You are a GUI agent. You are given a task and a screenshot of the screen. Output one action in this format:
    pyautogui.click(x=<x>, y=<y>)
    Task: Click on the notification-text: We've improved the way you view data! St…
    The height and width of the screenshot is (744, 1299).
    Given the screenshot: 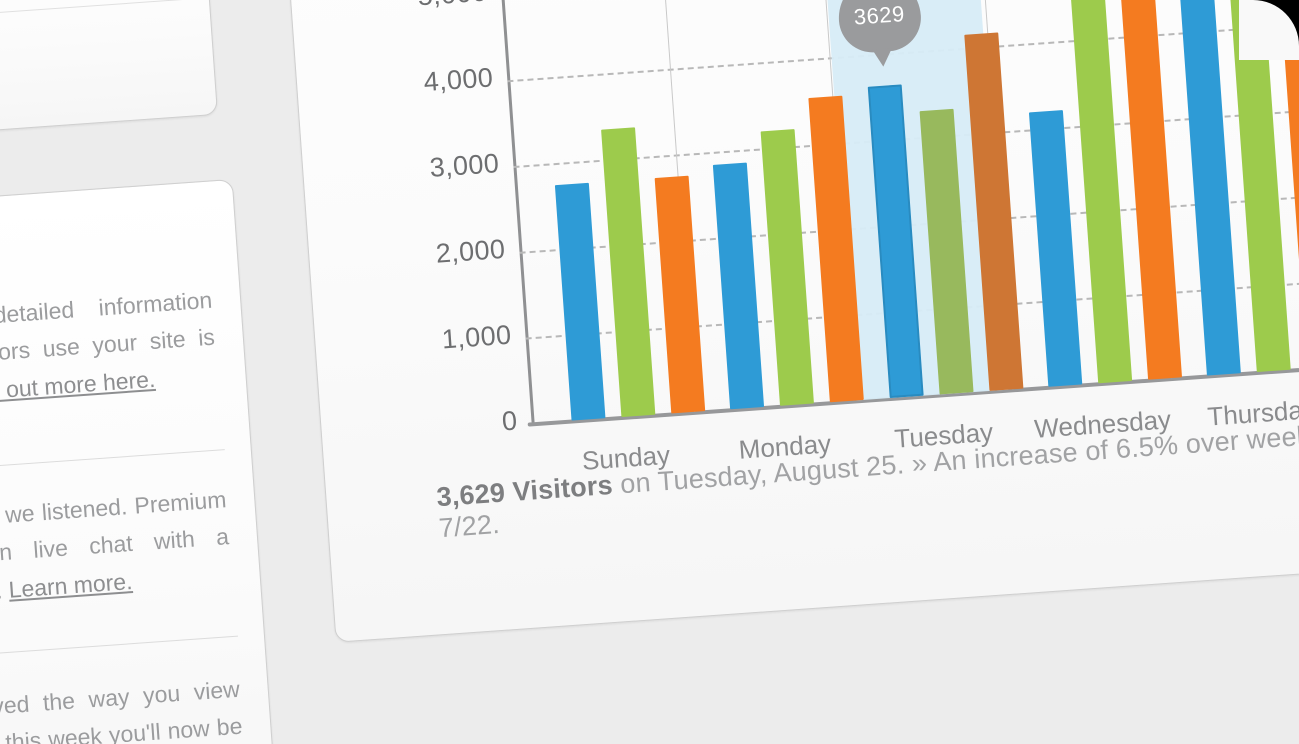 What is the action you would take?
    pyautogui.click(x=127, y=707)
    